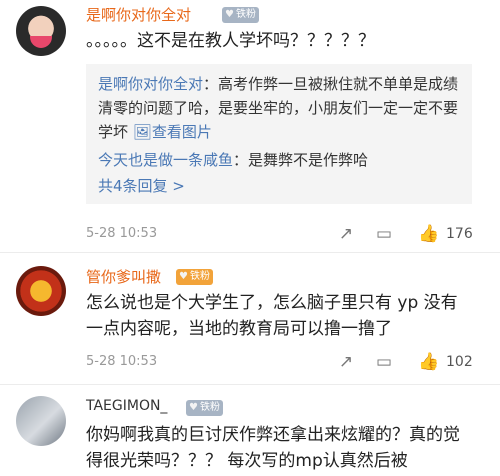  I want to click on action-bar: ↗ ▭ 👍 102, so click(411, 362).